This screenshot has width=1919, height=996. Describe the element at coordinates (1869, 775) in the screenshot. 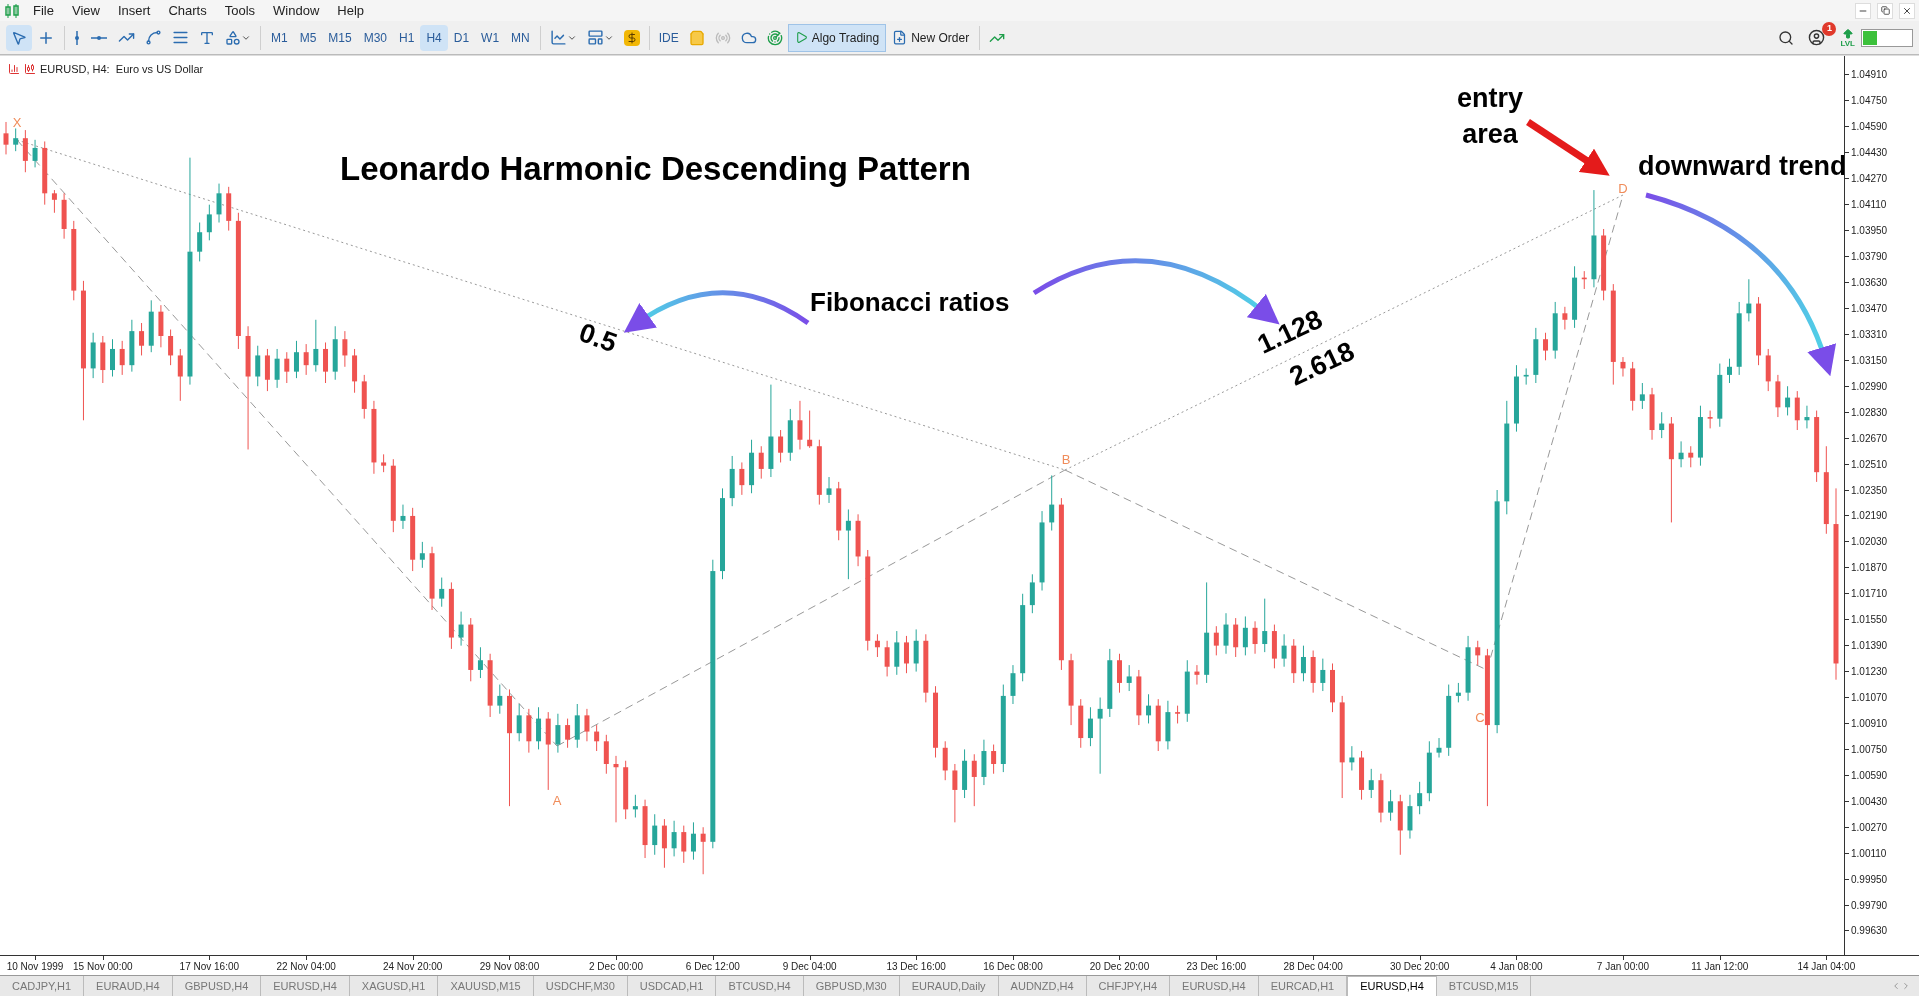

I see `price-label: 1.00590` at that location.